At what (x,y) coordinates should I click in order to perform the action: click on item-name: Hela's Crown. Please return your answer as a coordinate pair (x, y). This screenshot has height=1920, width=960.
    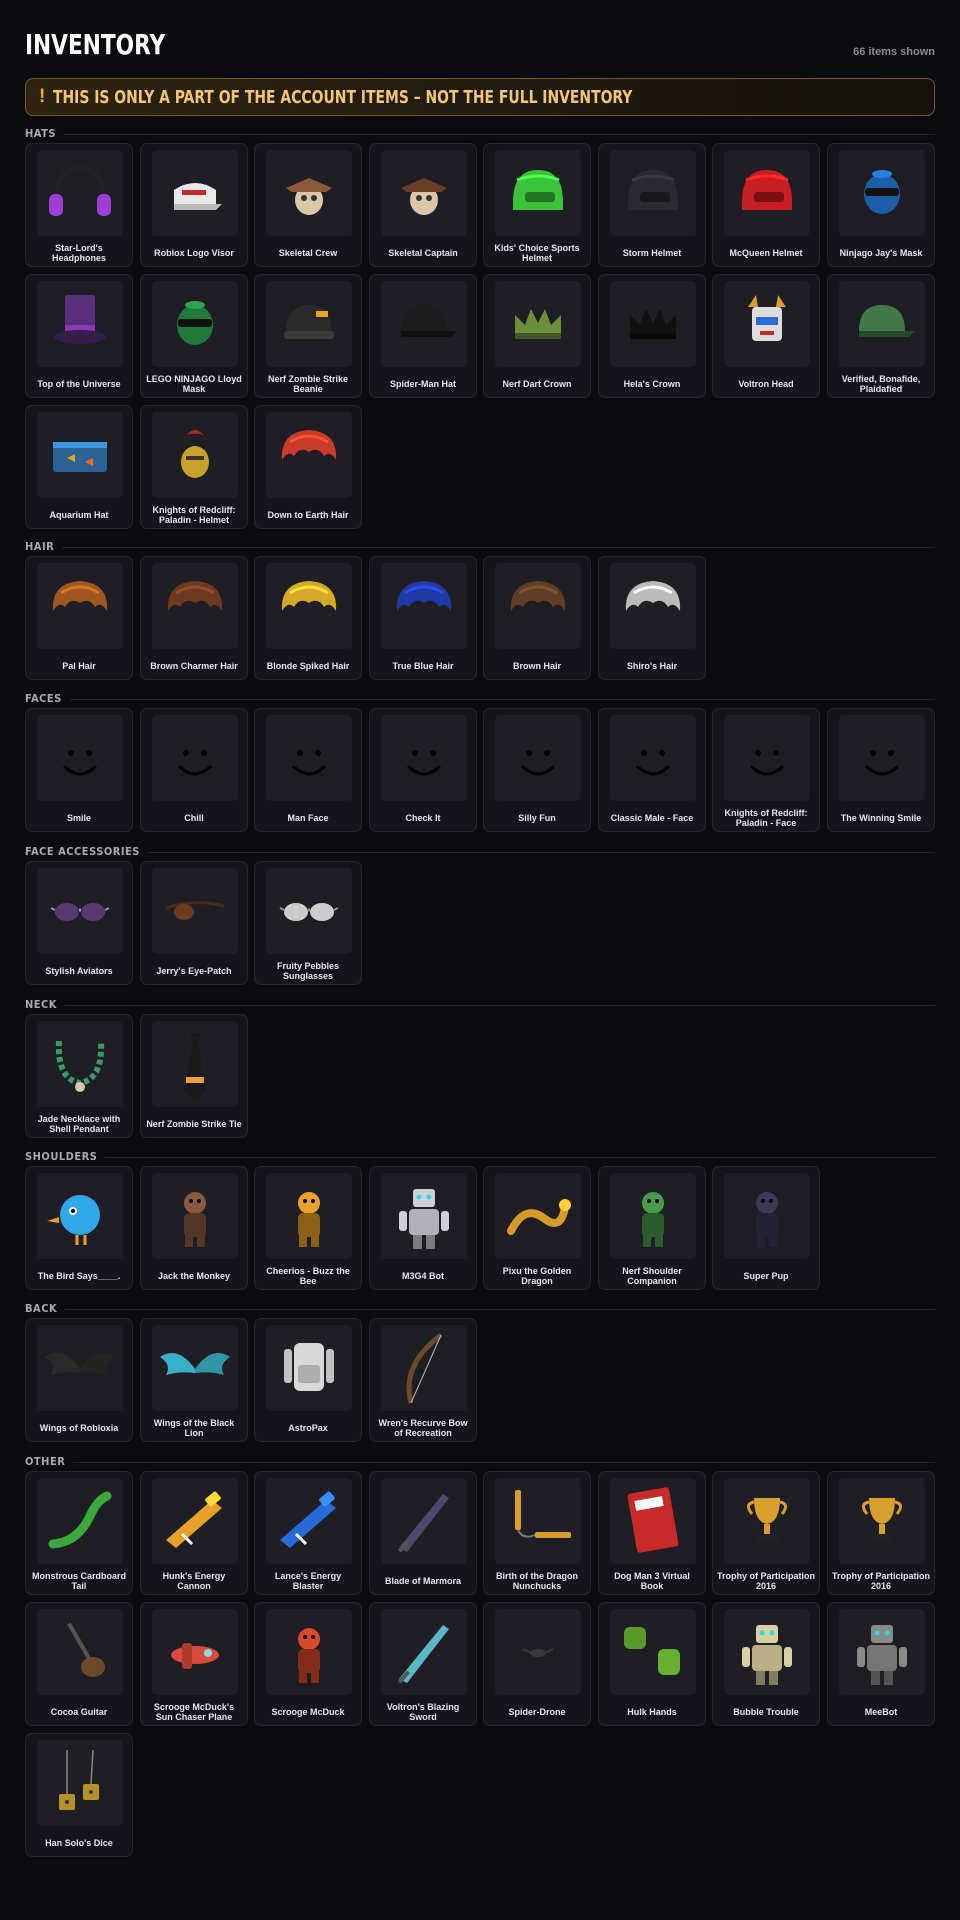
    Looking at the image, I should click on (652, 384).